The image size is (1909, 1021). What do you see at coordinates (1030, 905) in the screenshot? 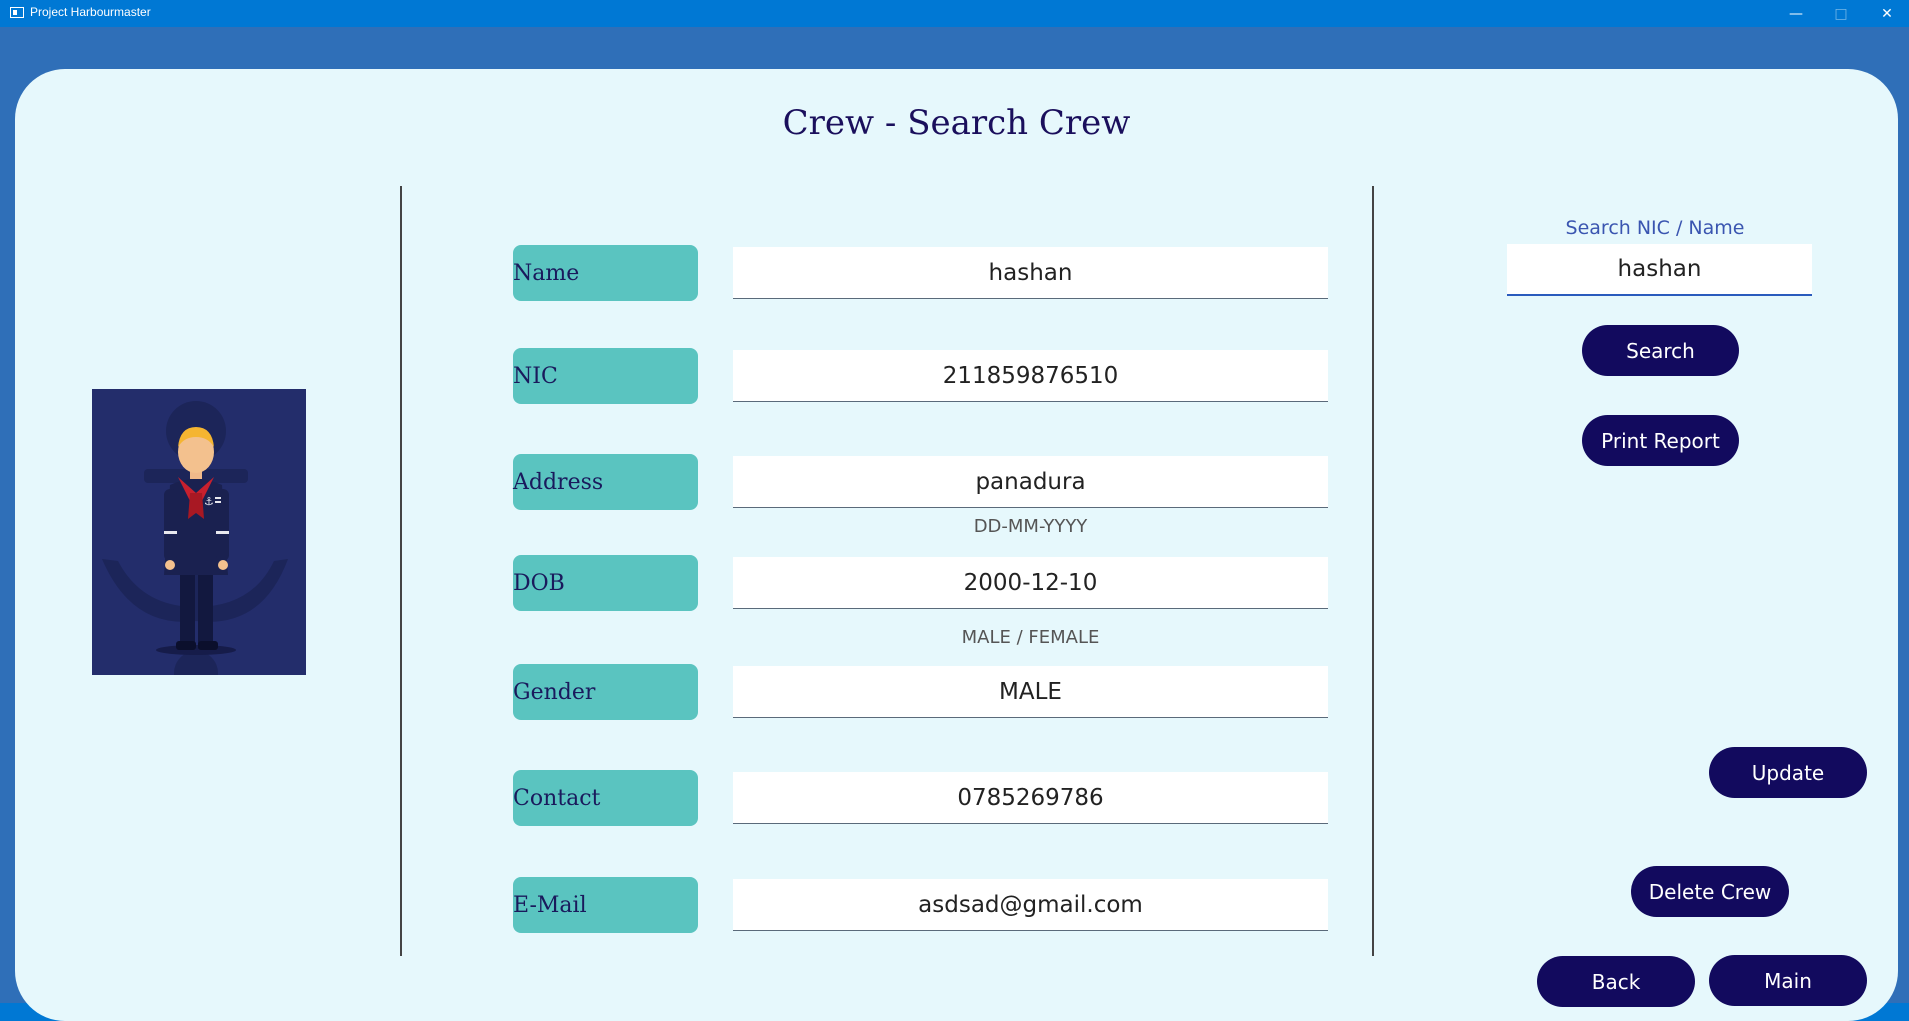
I see `email-field: asdsad@gmail.com` at bounding box center [1030, 905].